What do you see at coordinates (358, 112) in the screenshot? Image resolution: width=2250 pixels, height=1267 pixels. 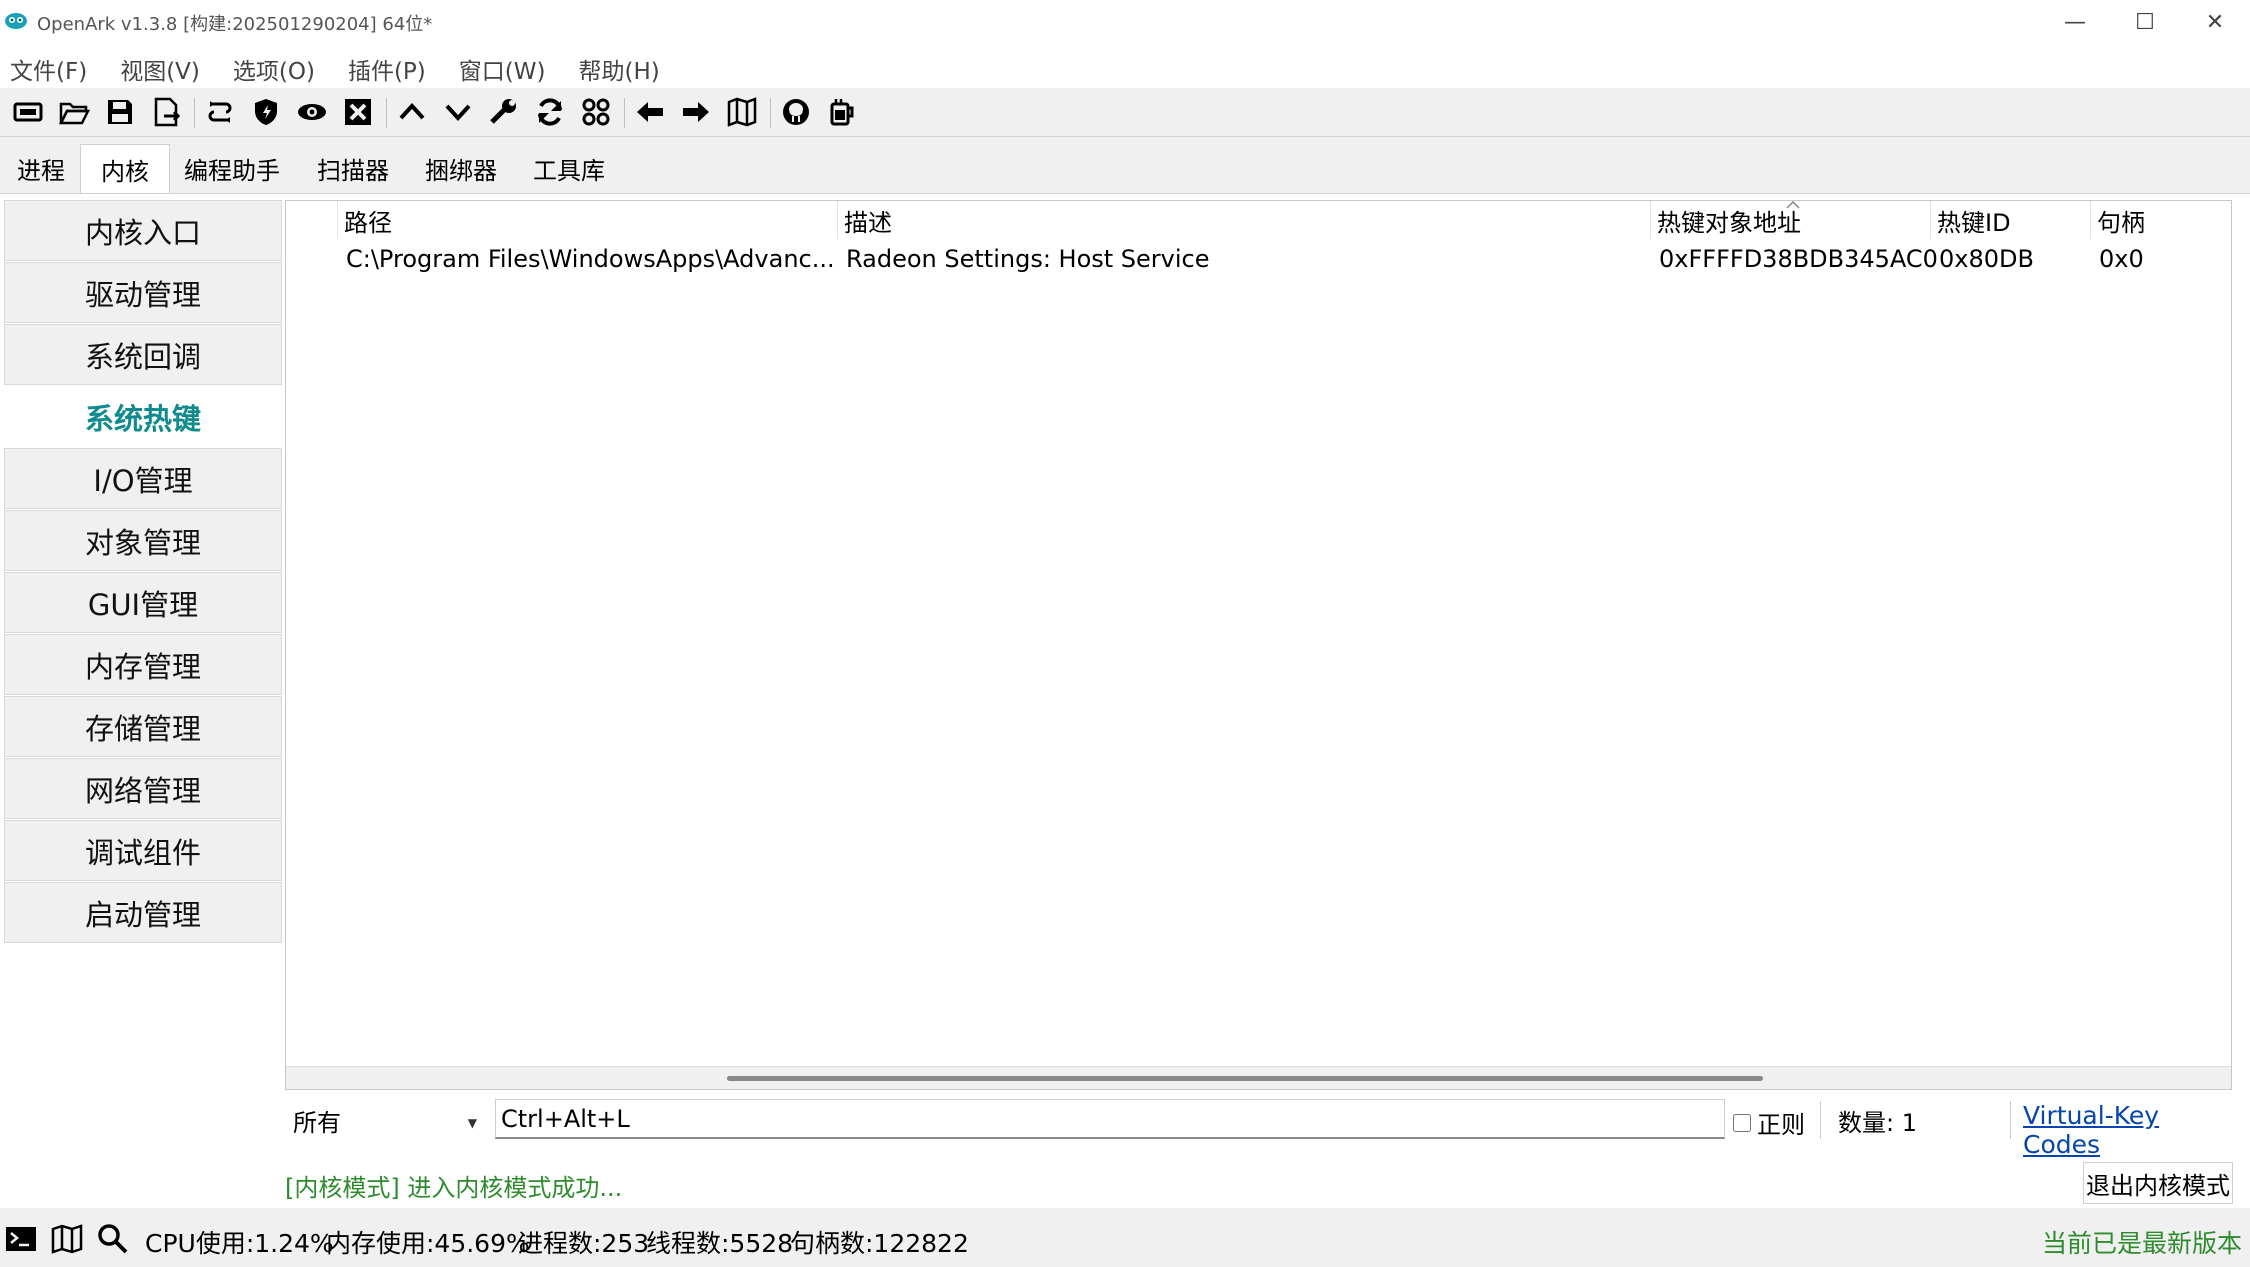 I see `close-box-icon` at bounding box center [358, 112].